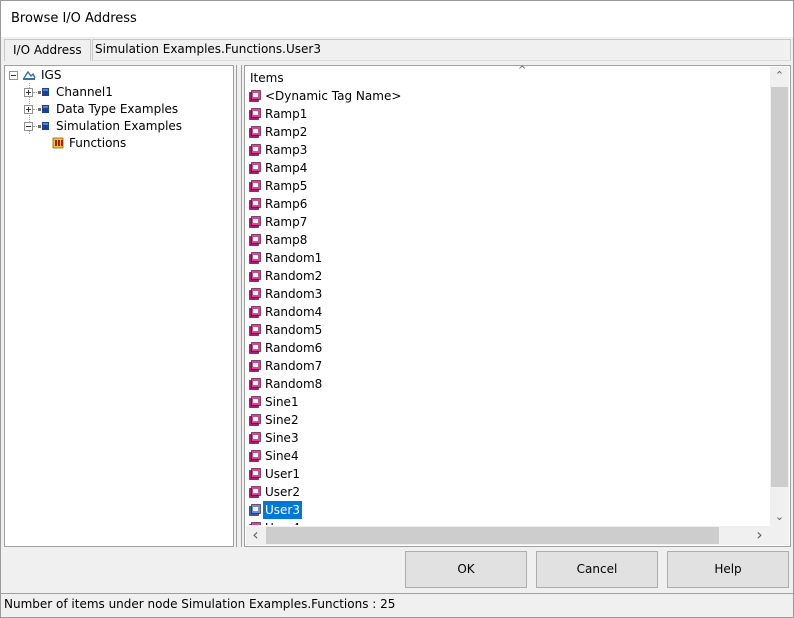  Describe the element at coordinates (47, 50) in the screenshot. I see `io-address-label: I/O Address` at that location.